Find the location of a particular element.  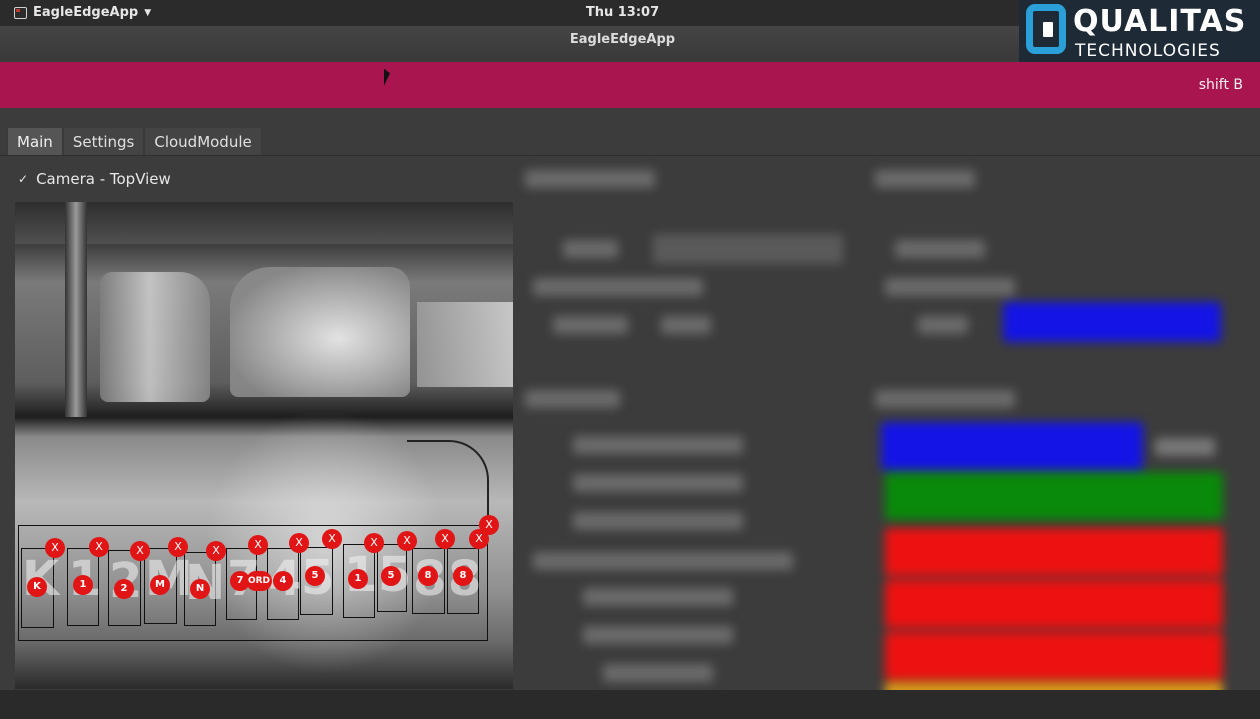

qualitas-logo: QUALITAS TECHNOLOGIES is located at coordinates (1139, 34).